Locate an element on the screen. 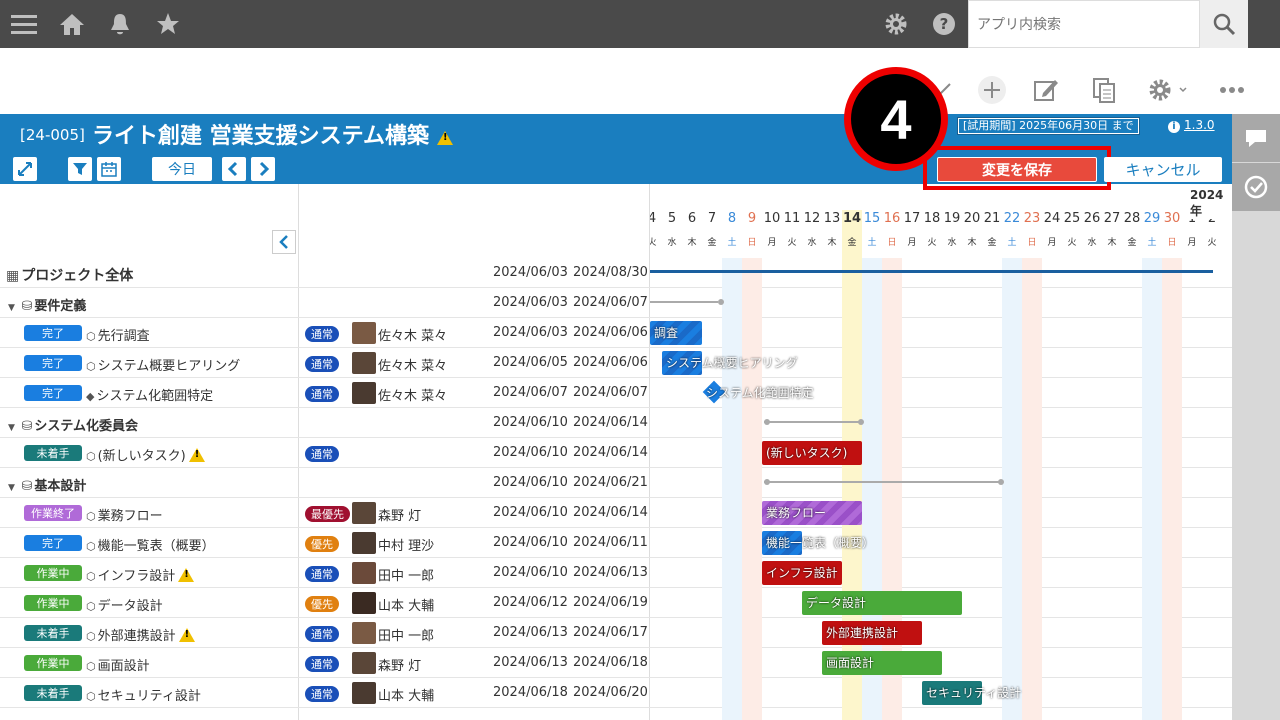 This screenshot has height=720, width=1280. add-icon is located at coordinates (992, 90).